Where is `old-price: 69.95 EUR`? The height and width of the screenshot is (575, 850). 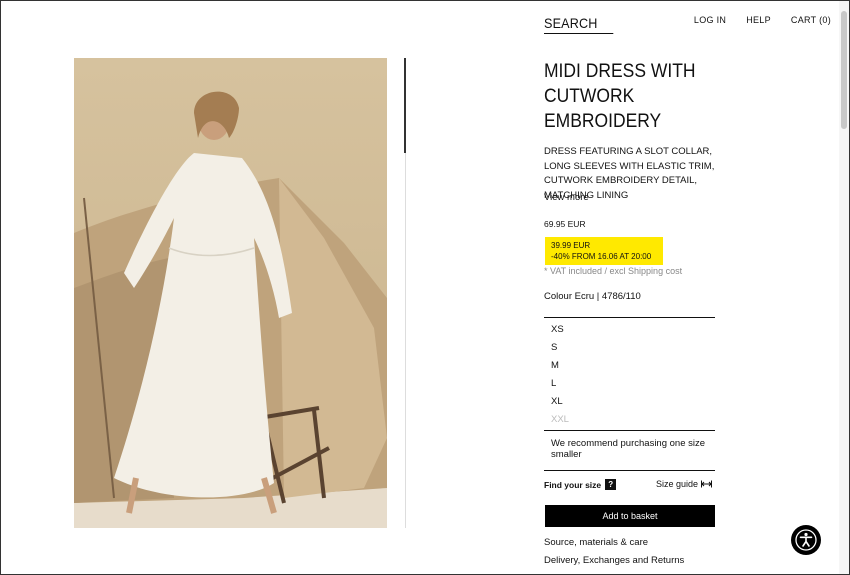 old-price: 69.95 EUR is located at coordinates (565, 224).